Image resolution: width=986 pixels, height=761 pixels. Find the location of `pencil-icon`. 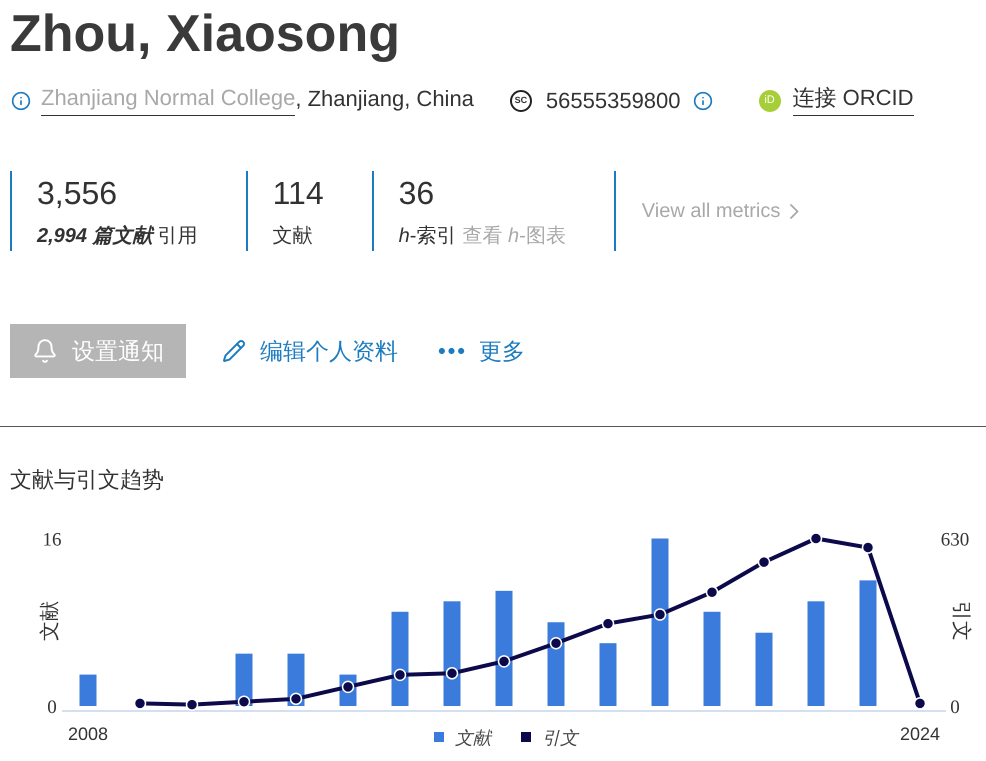

pencil-icon is located at coordinates (234, 351).